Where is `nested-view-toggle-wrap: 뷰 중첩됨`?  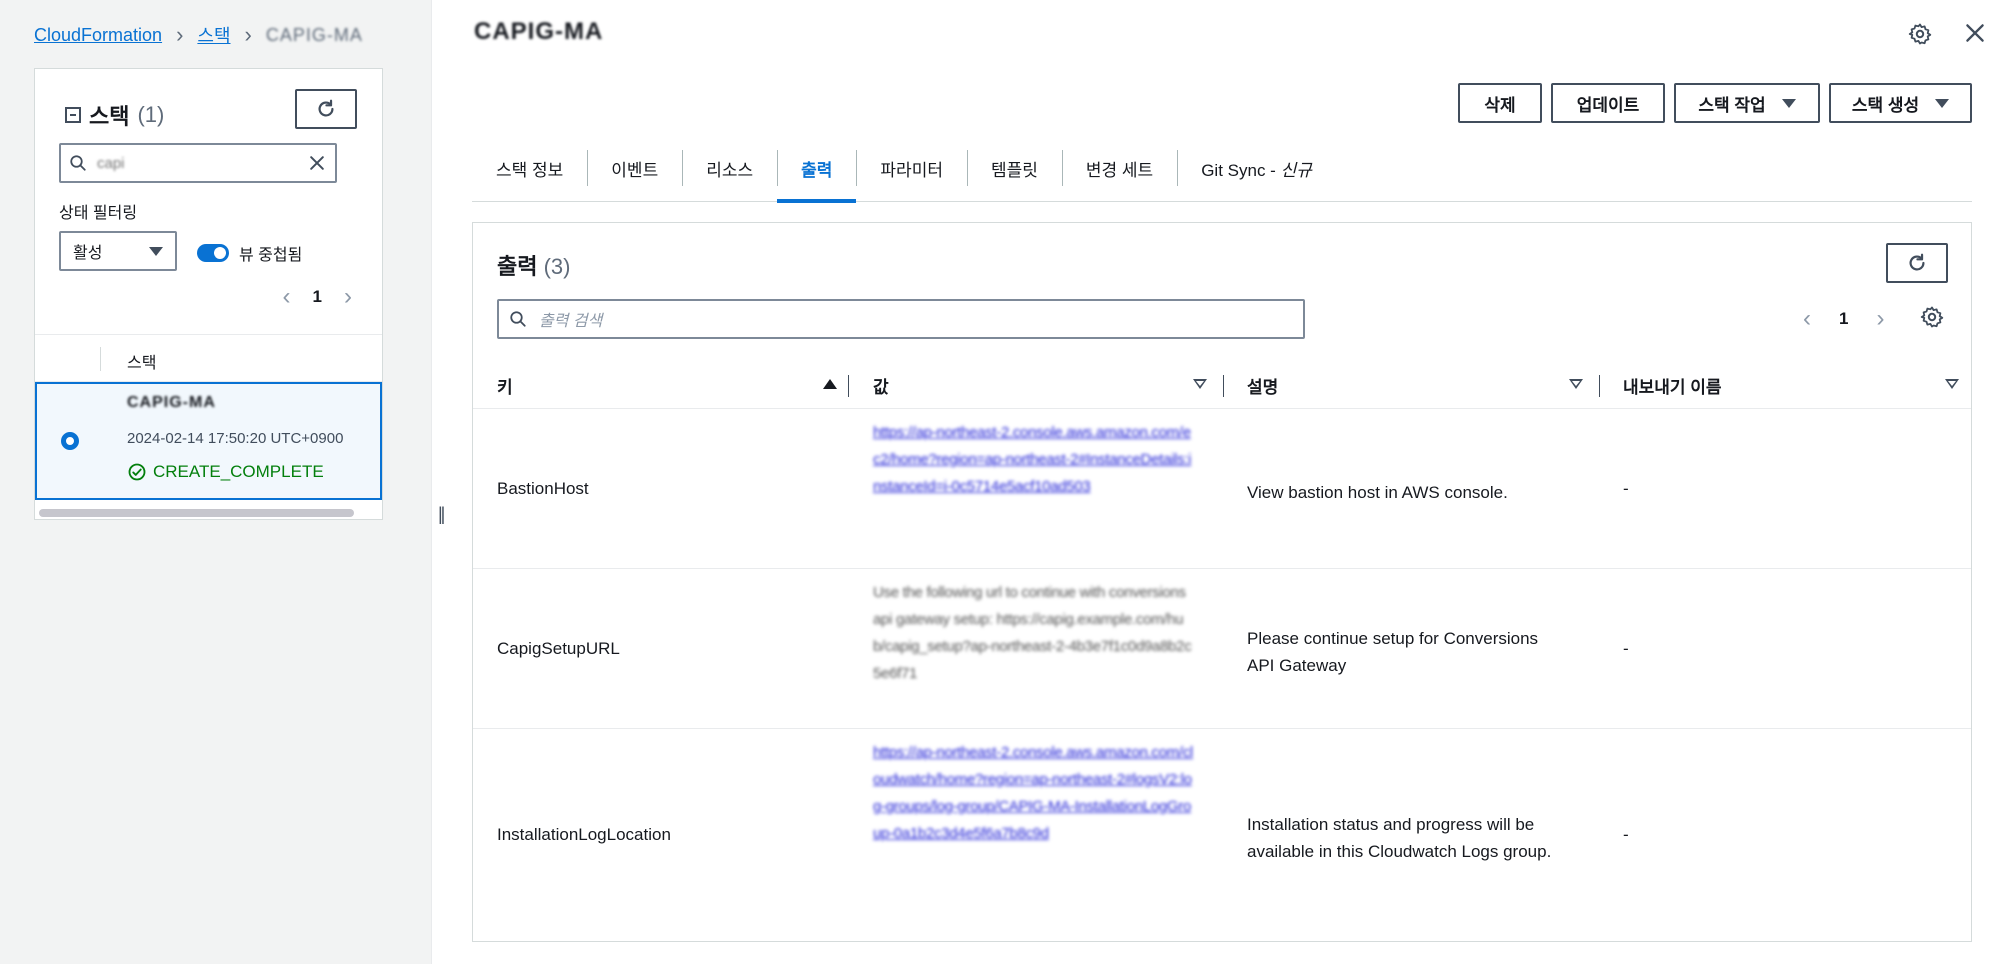
nested-view-toggle-wrap: 뷰 중첩됨 is located at coordinates (249, 253).